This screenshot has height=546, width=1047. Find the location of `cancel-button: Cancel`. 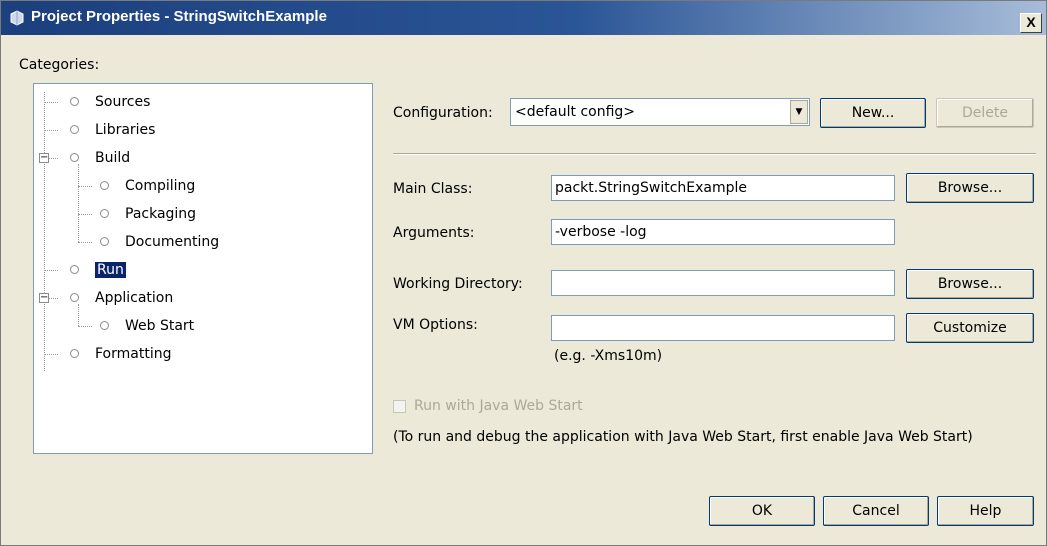

cancel-button: Cancel is located at coordinates (876, 511).